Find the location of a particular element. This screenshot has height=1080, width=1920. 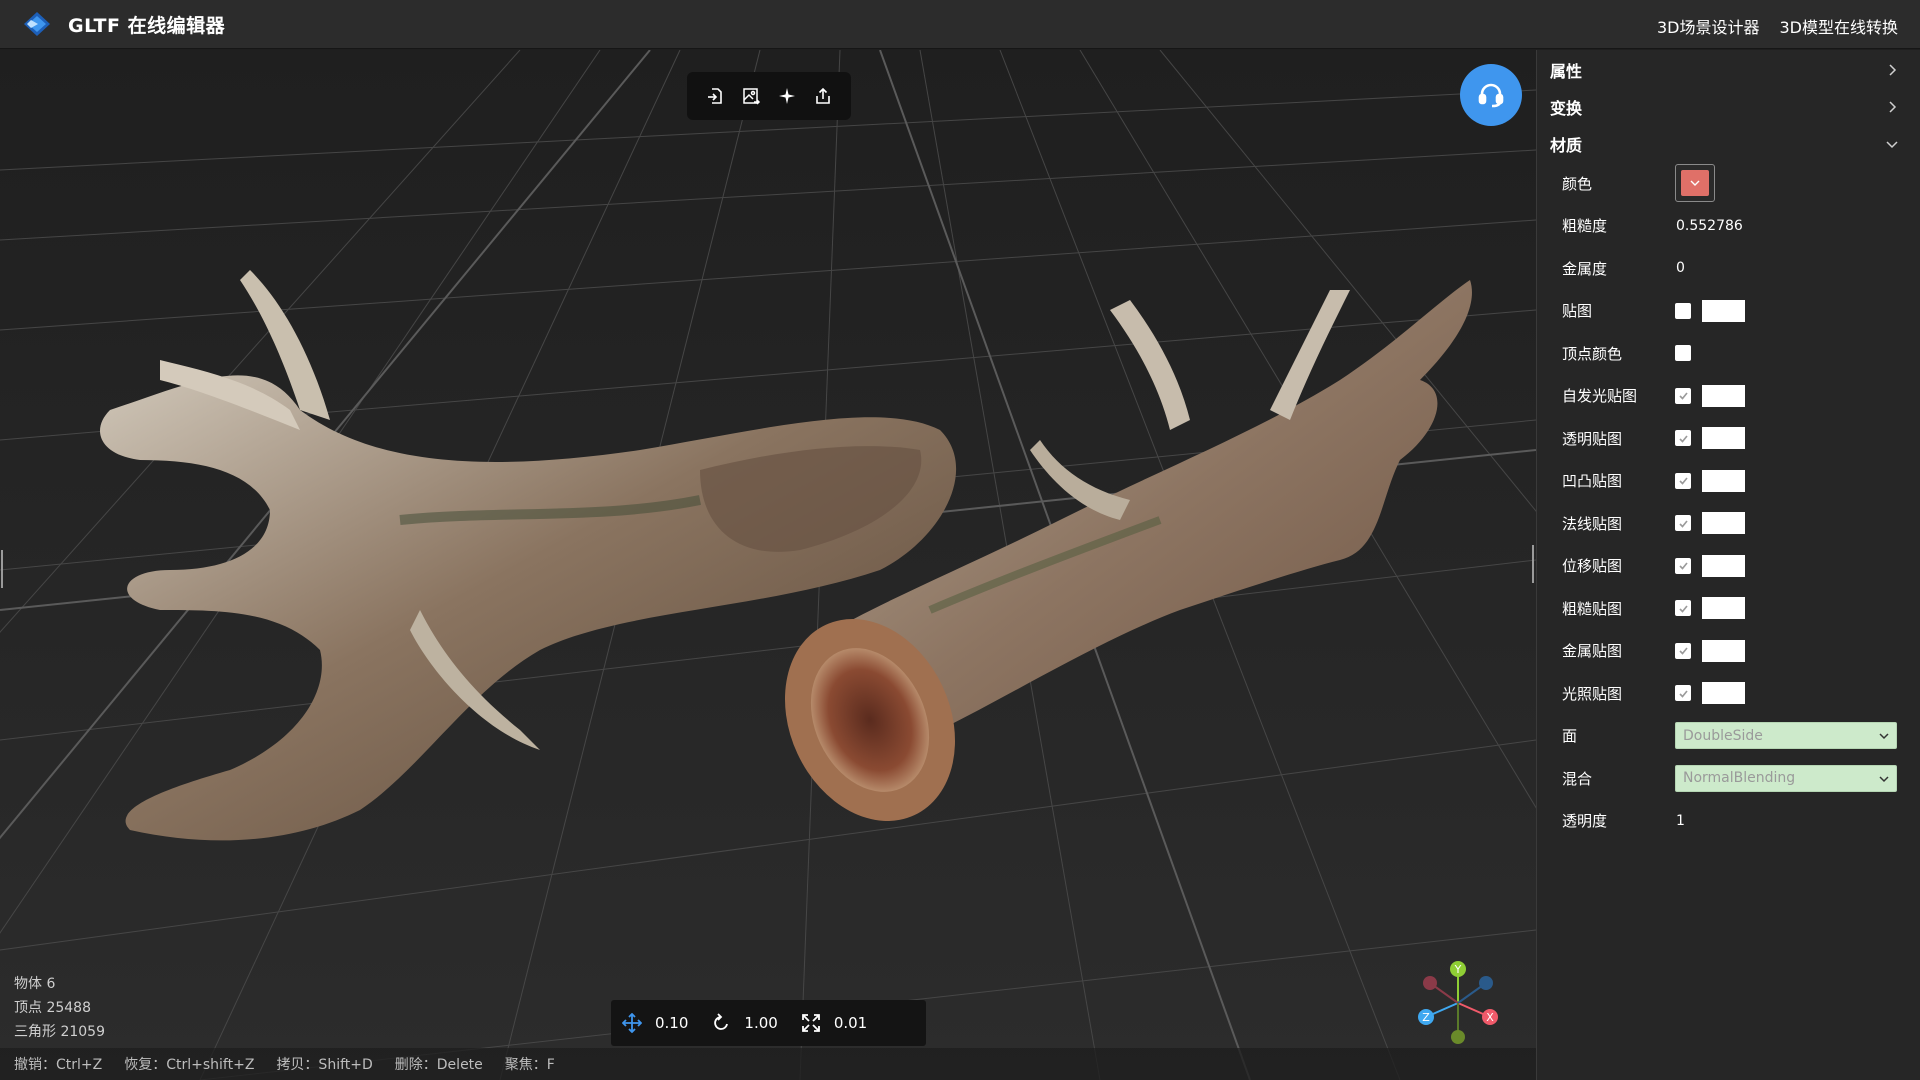

metalness-label: 金属度 is located at coordinates (1585, 268).